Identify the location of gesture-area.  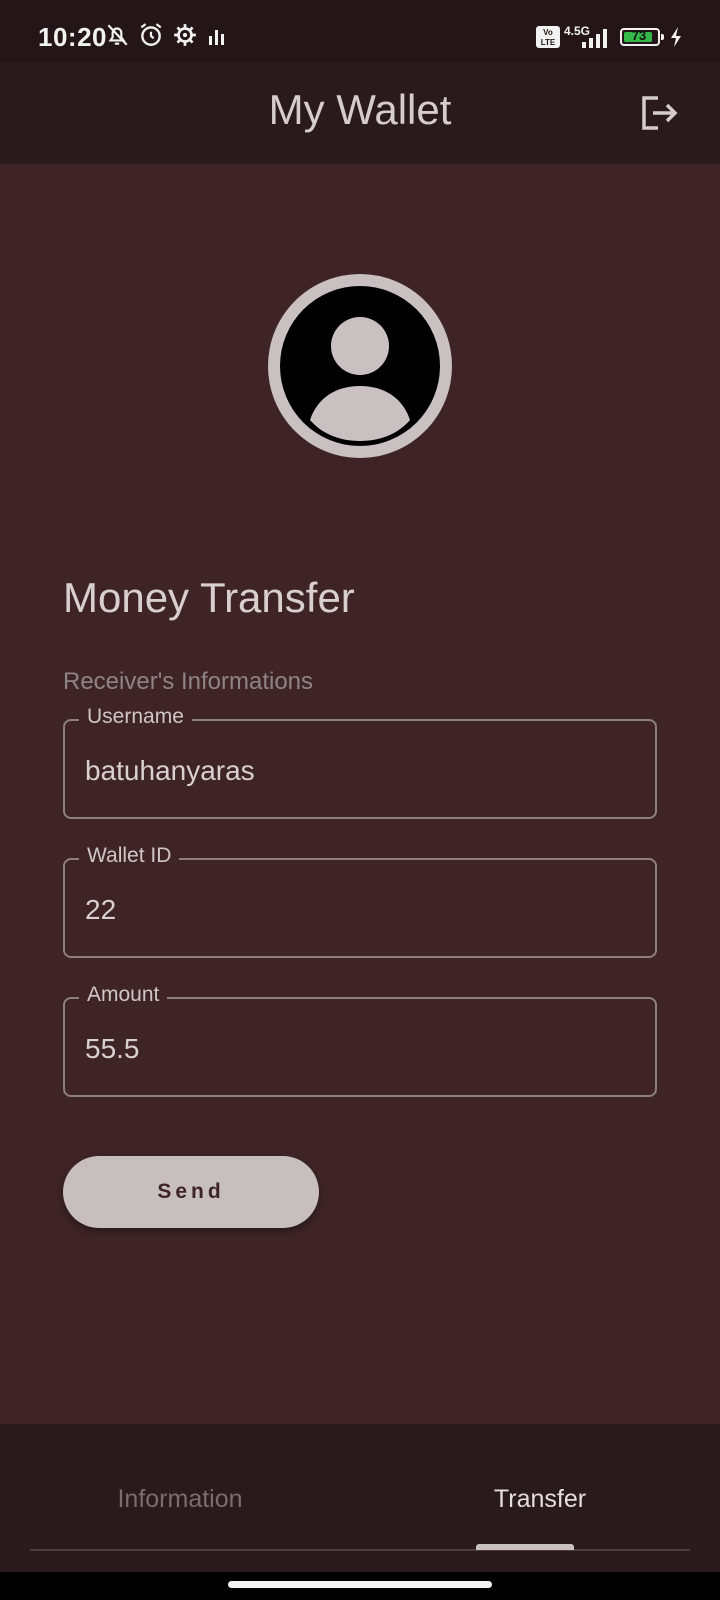
(360, 1586).